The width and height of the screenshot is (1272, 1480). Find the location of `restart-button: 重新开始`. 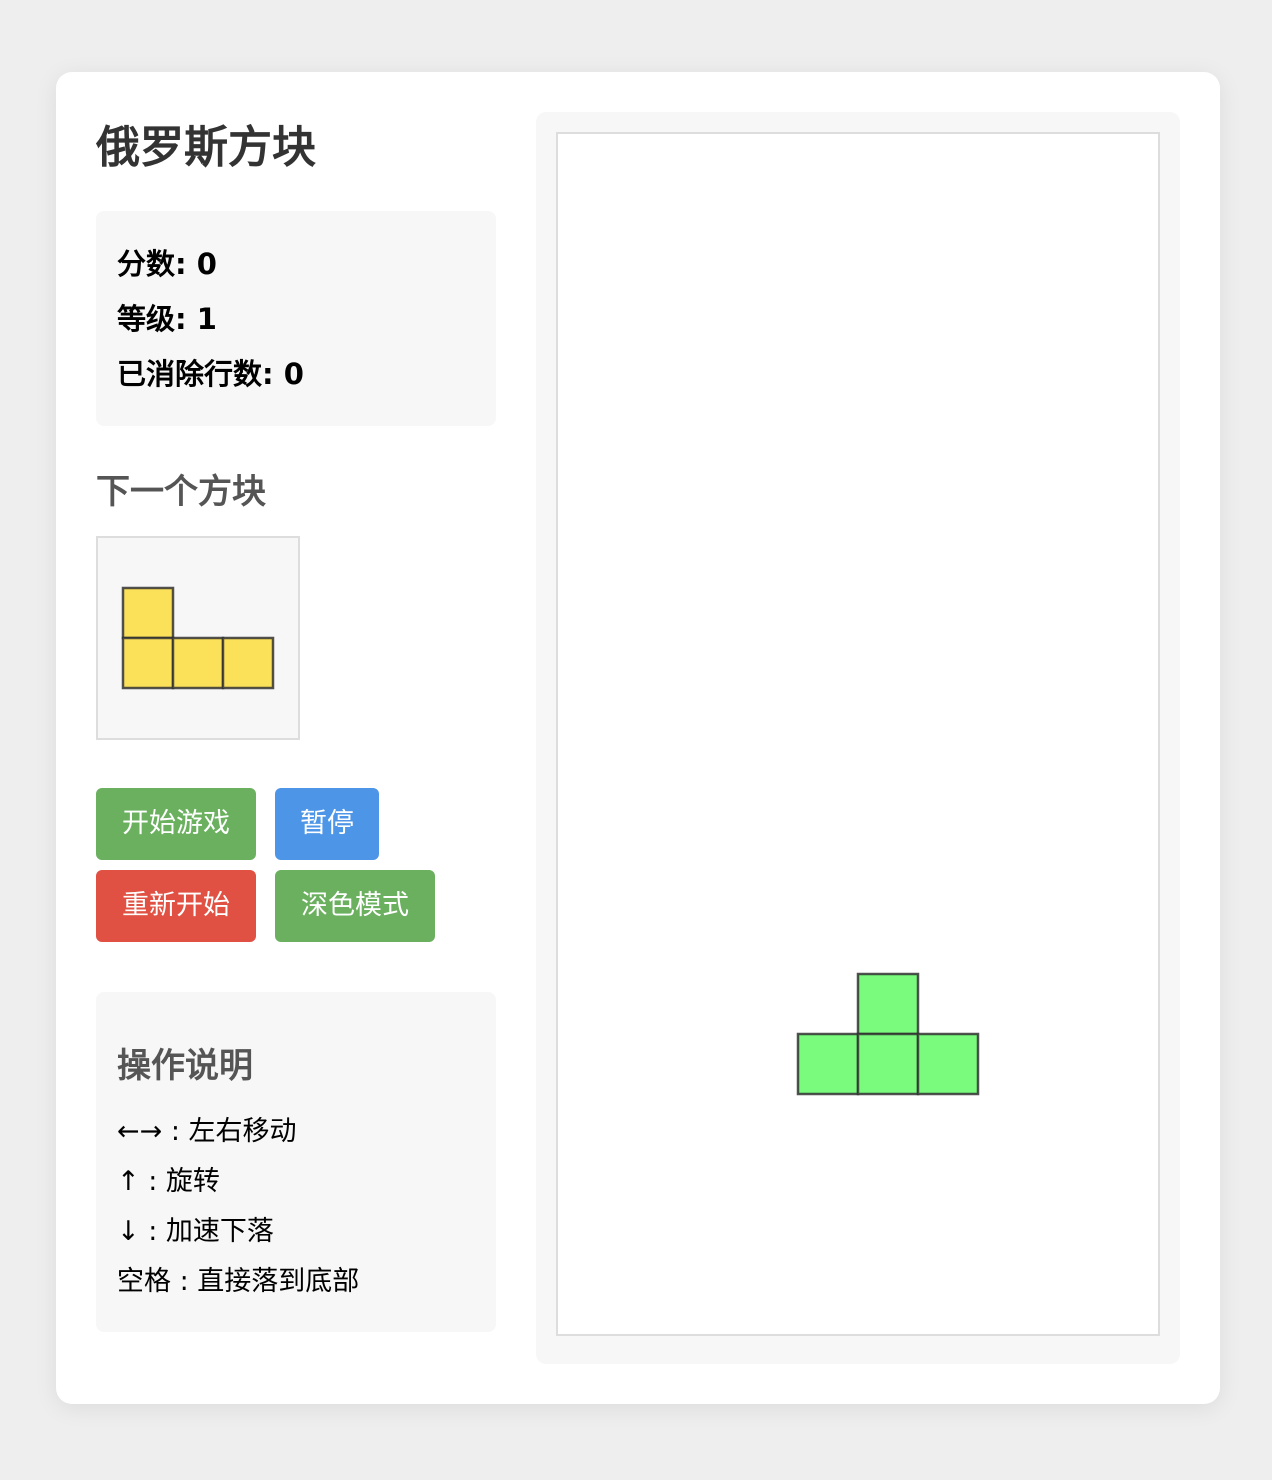

restart-button: 重新开始 is located at coordinates (176, 906).